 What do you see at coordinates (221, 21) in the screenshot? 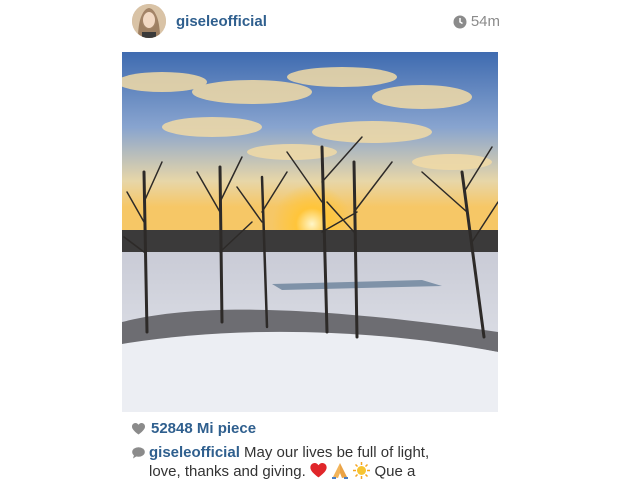
I see `username-link: giseleofficial` at bounding box center [221, 21].